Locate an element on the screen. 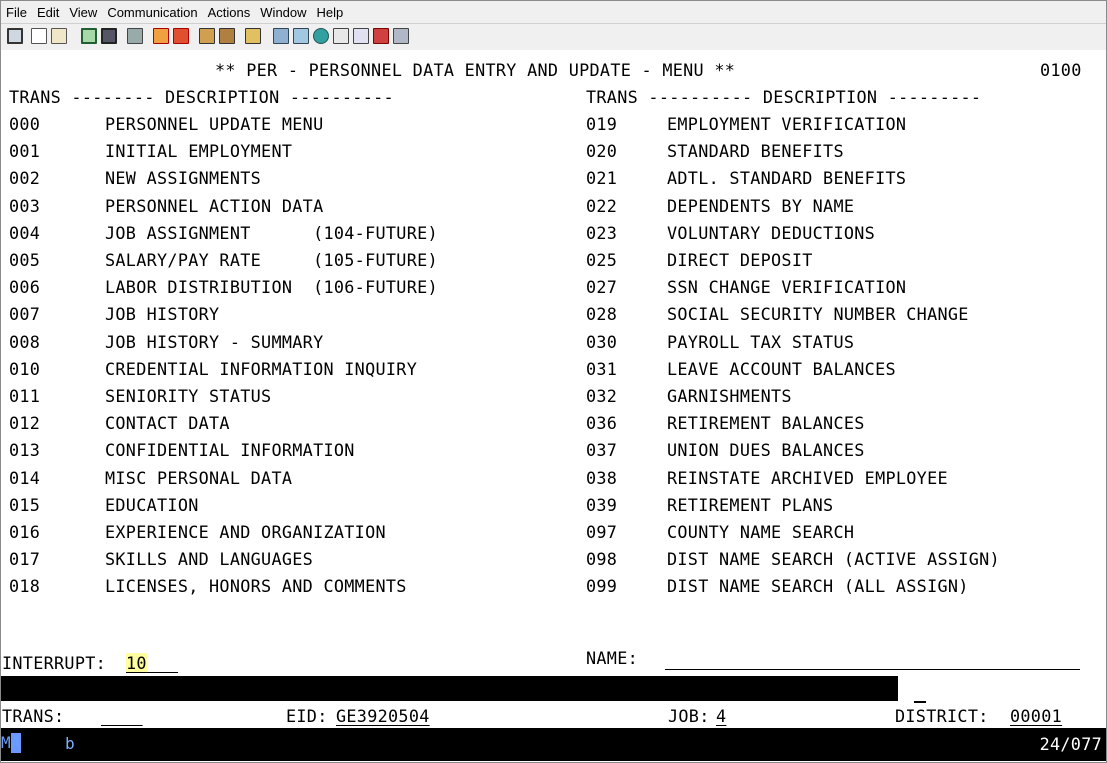 Image resolution: width=1107 pixels, height=763 pixels. screen-id: 0100 is located at coordinates (1061, 70).